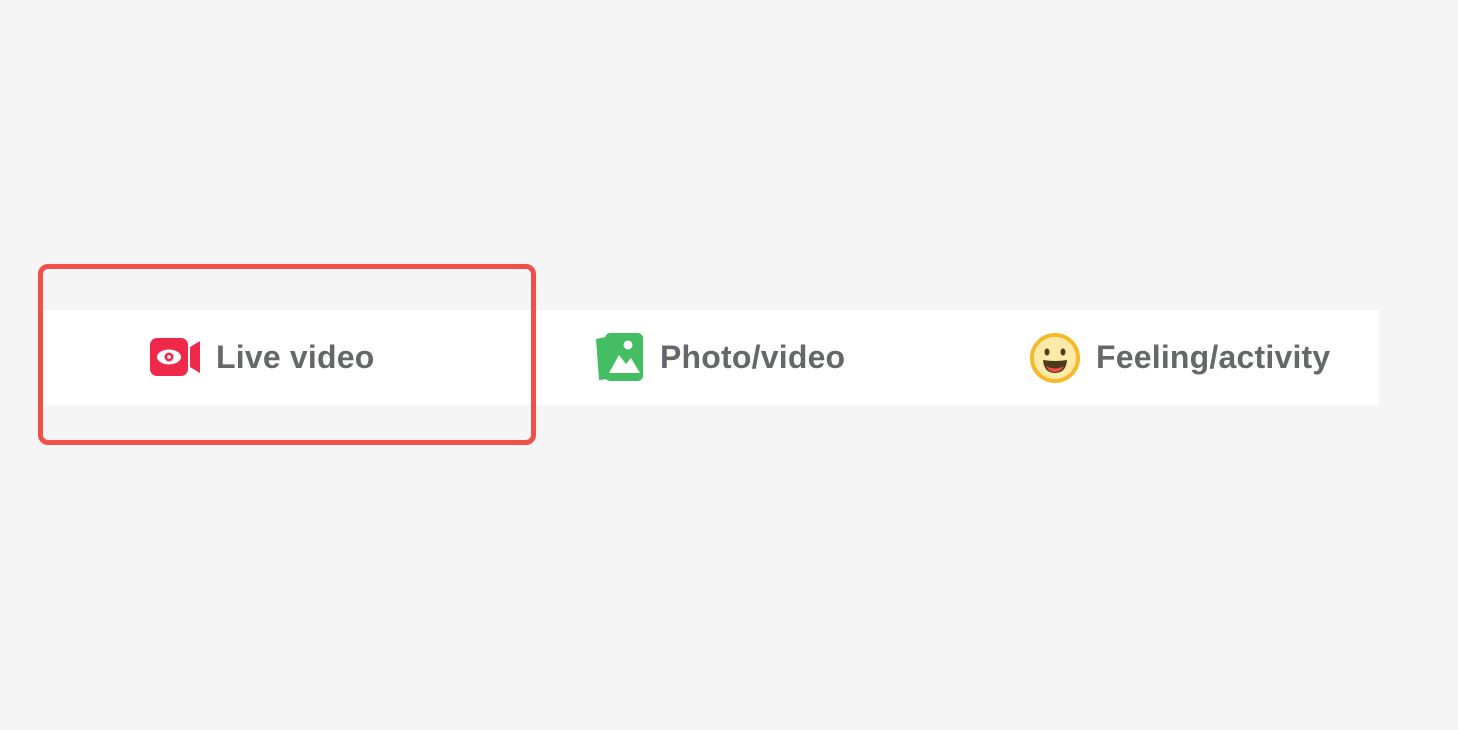 The height and width of the screenshot is (730, 1458). Describe the element at coordinates (753, 357) in the screenshot. I see `photo-video-label: Photo/video` at that location.